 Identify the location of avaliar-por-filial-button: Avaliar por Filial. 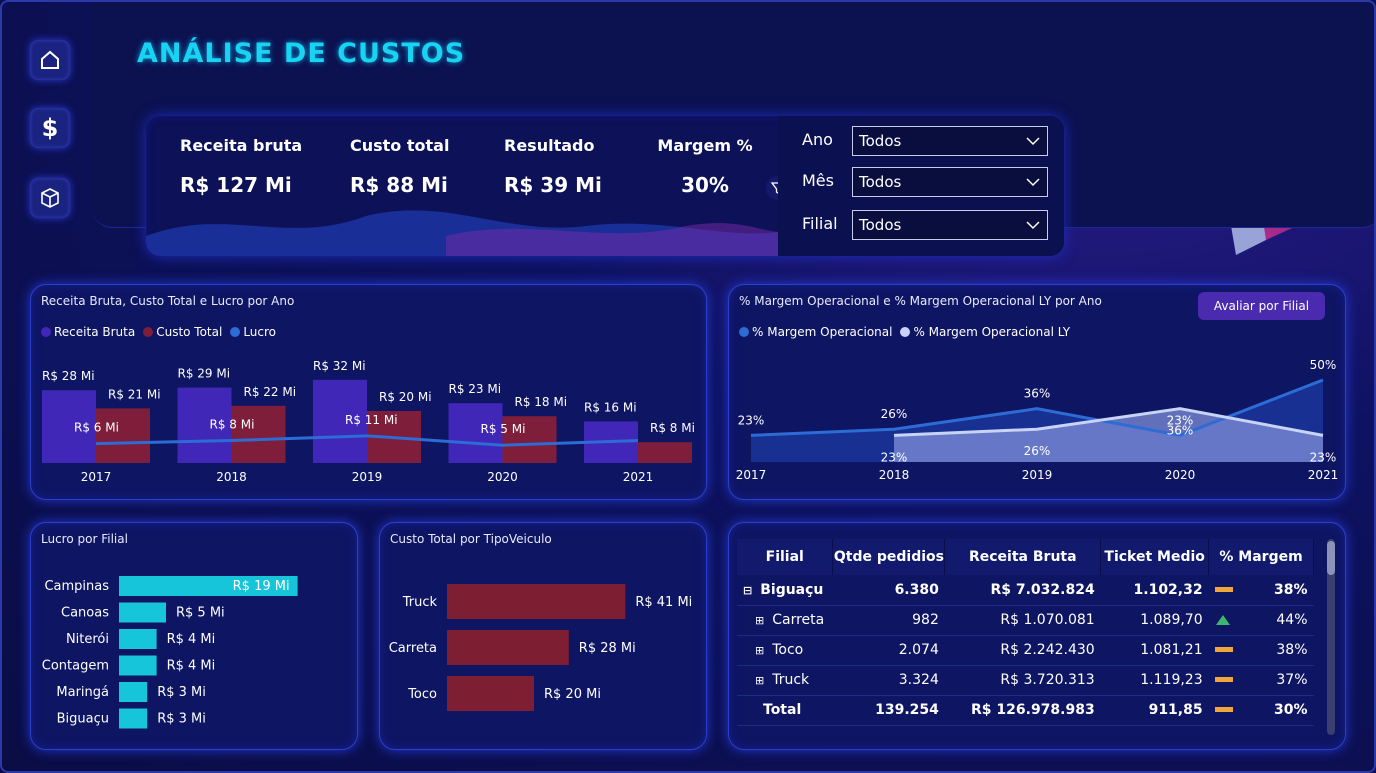
(1261, 306).